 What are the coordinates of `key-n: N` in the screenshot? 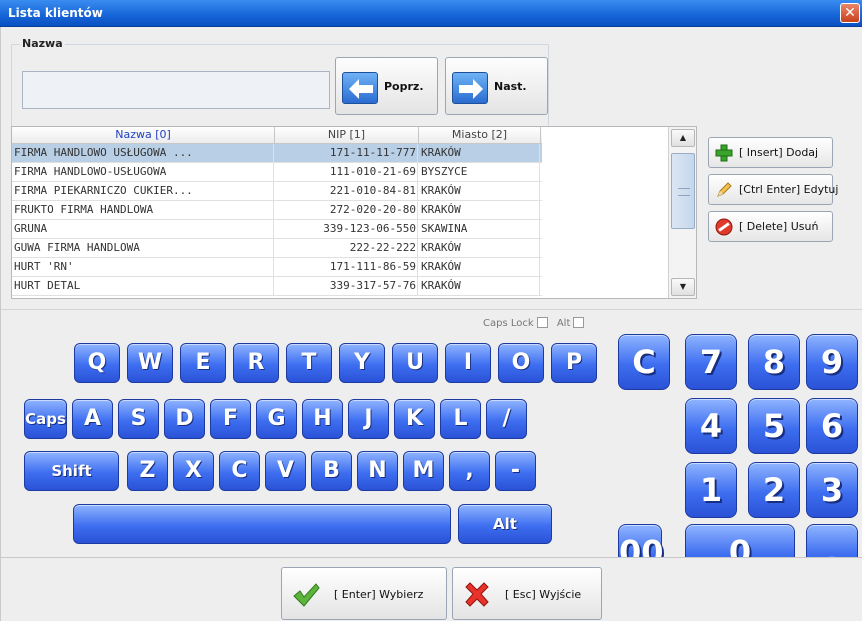 It's located at (377, 471).